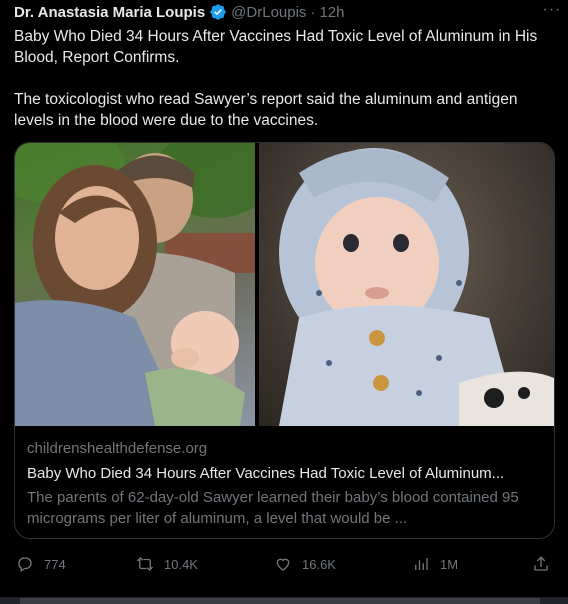 This screenshot has width=568, height=604. Describe the element at coordinates (552, 9) in the screenshot. I see `more-options-icon: ···` at that location.